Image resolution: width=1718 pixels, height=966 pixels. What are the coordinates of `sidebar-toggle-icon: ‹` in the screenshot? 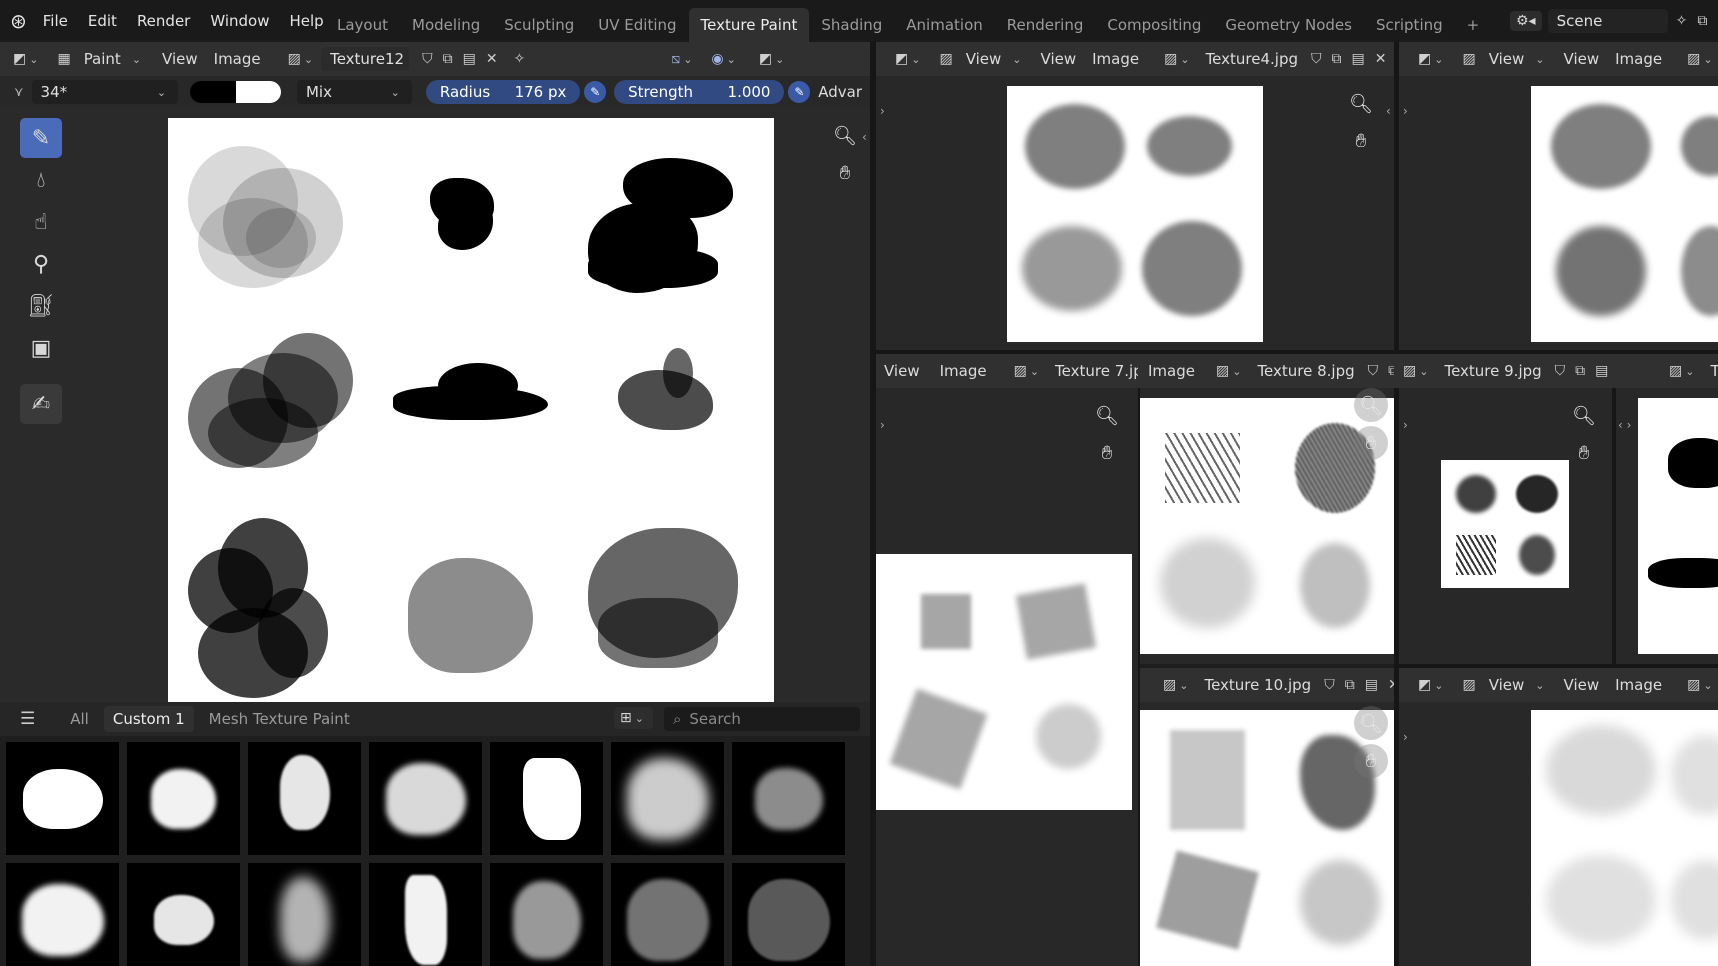 It's located at (864, 137).